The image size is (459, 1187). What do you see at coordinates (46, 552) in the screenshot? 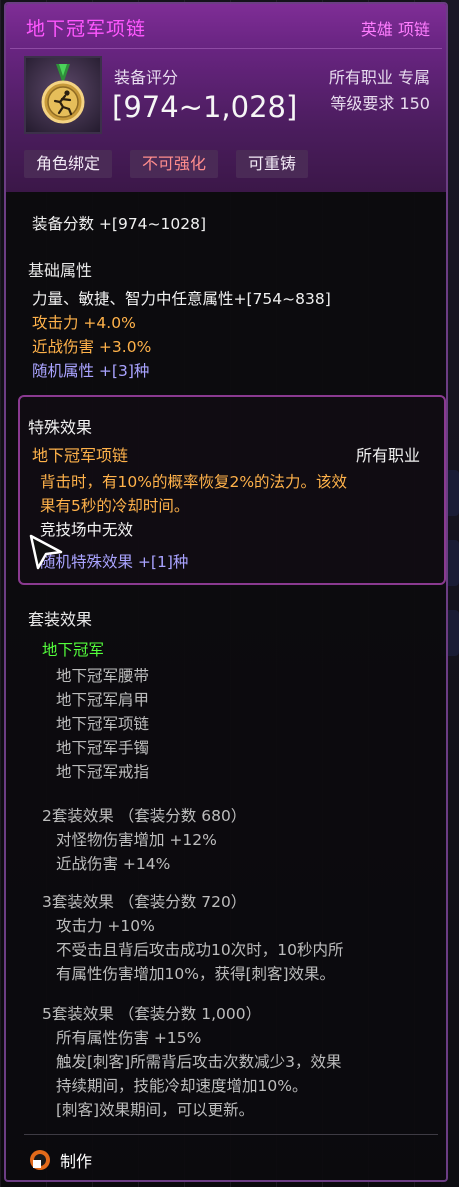
I see `mouse-cursor-icon` at bounding box center [46, 552].